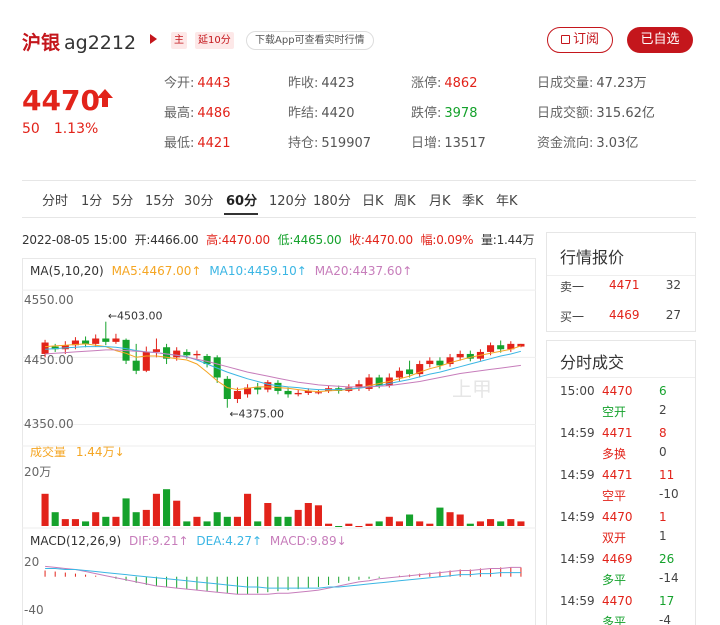 This screenshot has width=720, height=625. I want to click on stat-value: 47.23万, so click(621, 83).